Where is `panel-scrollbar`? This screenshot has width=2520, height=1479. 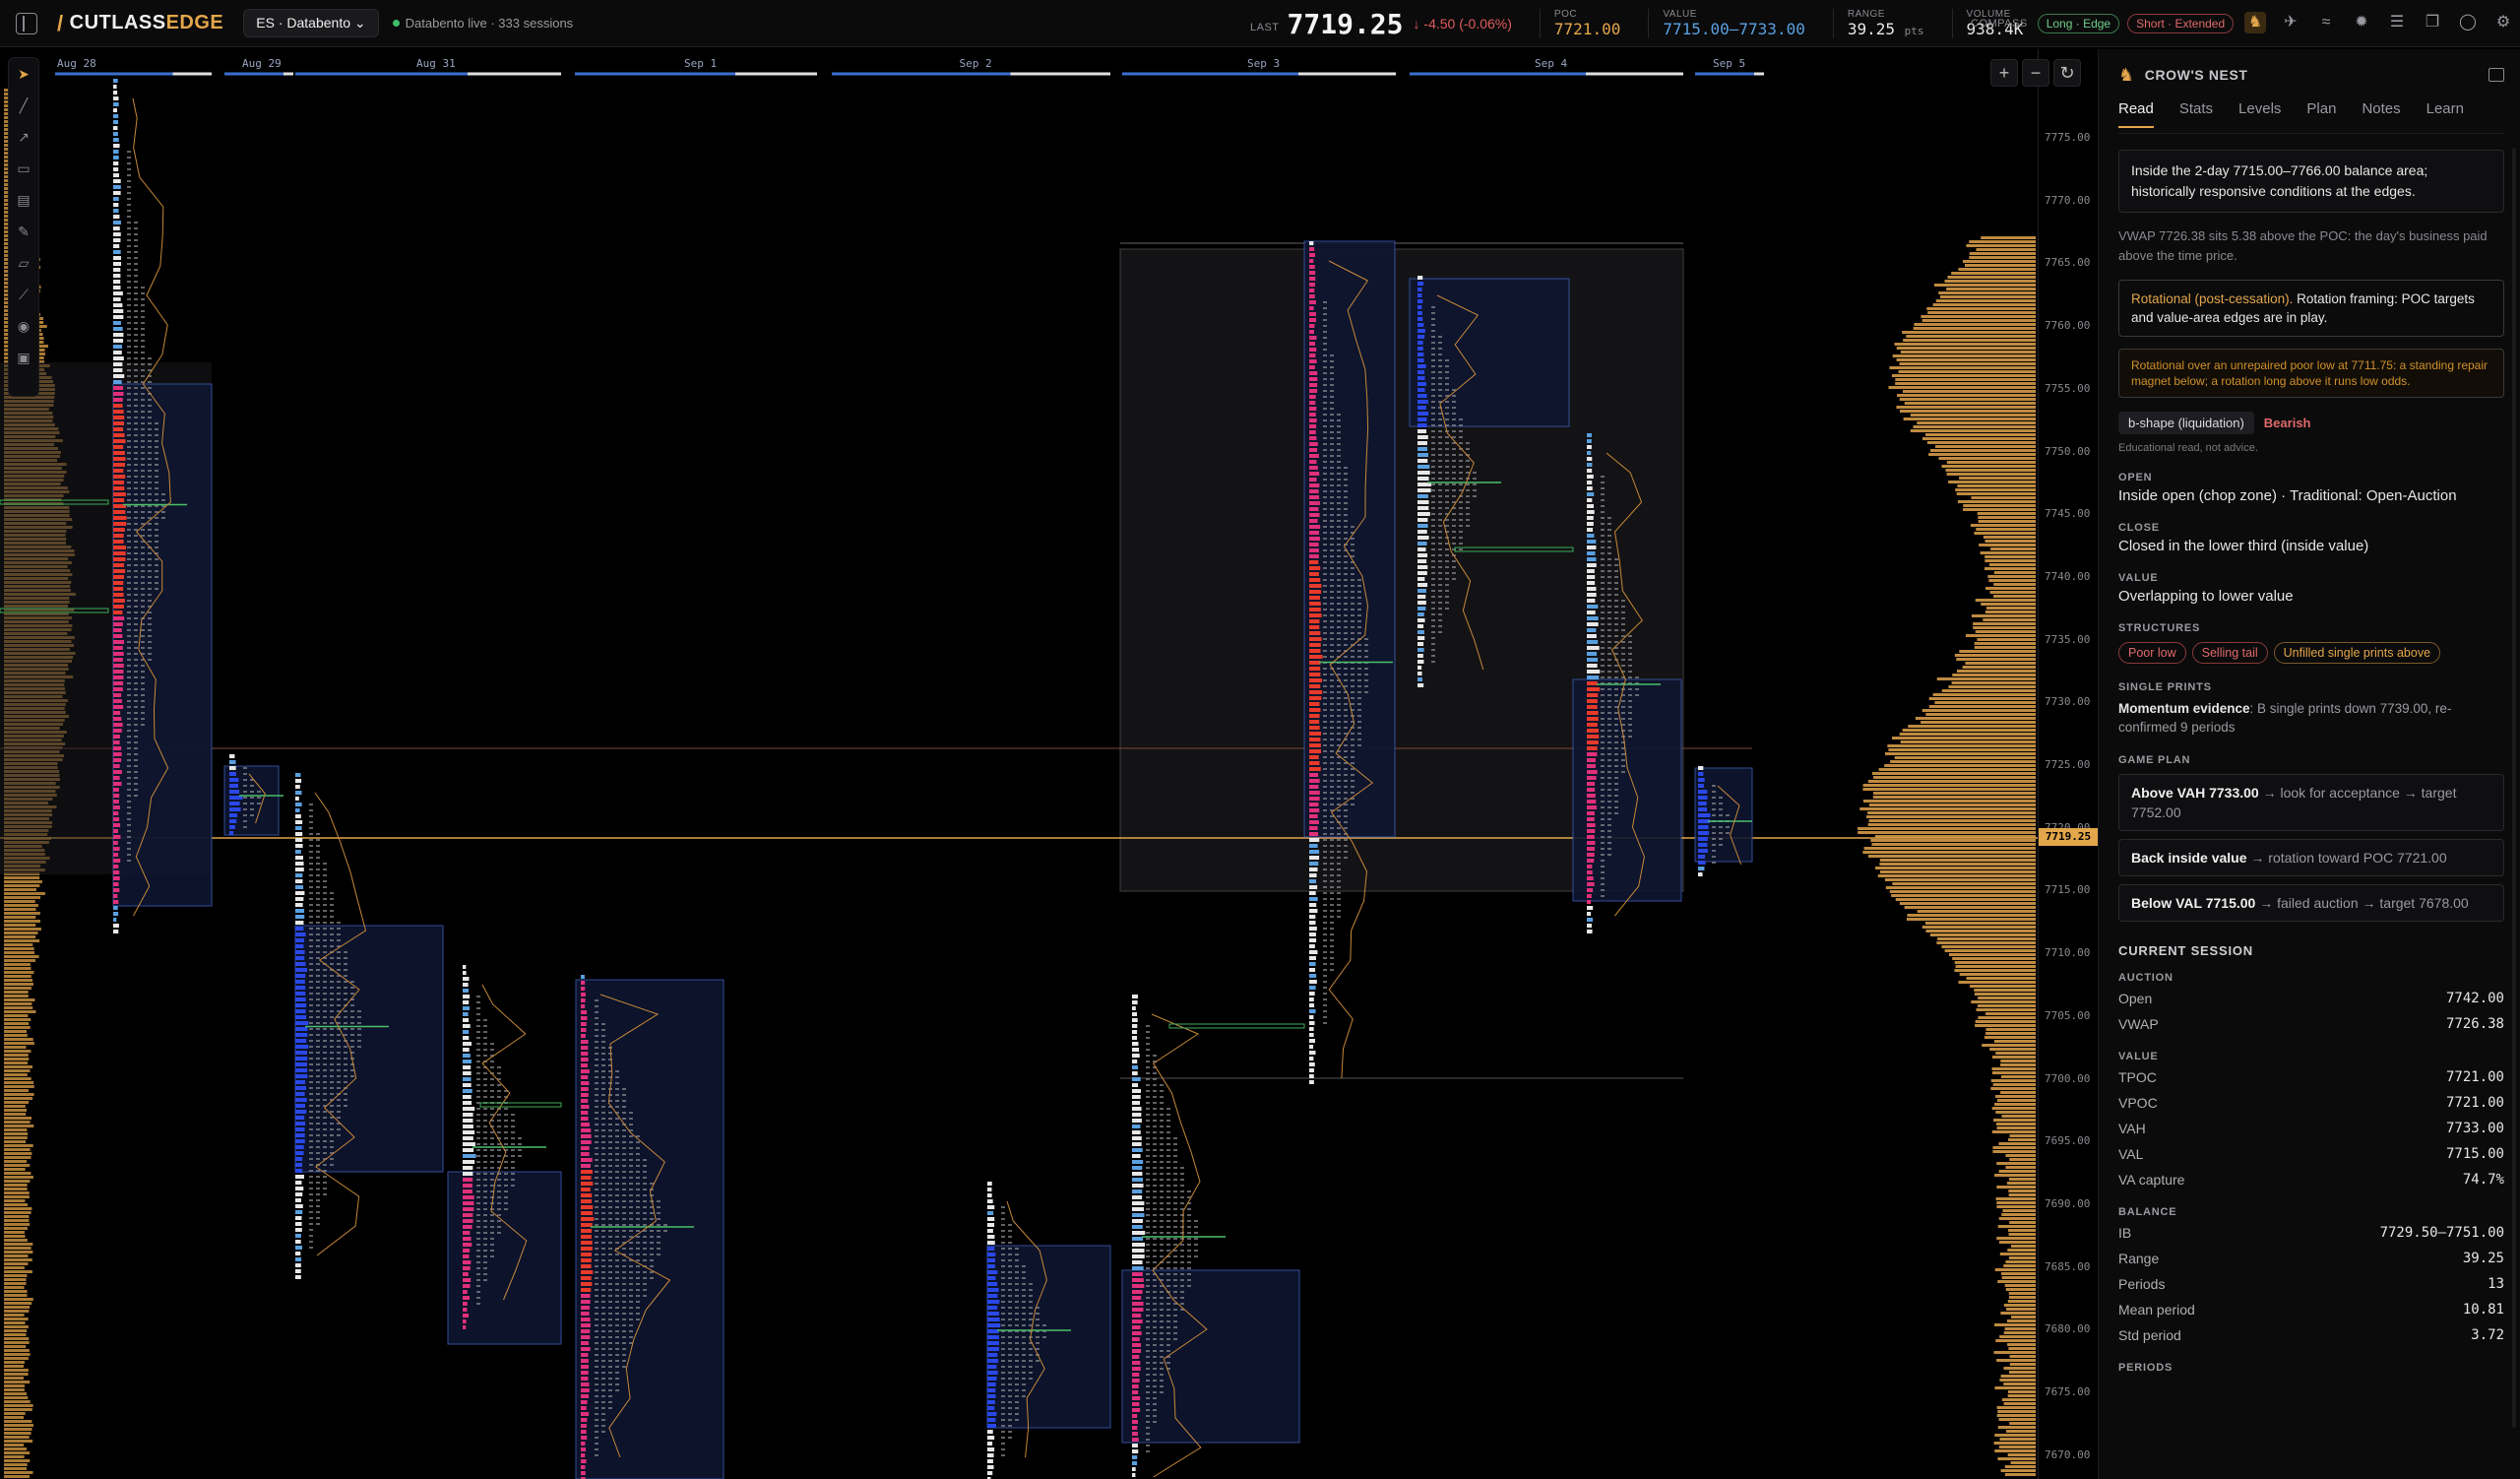 panel-scrollbar is located at coordinates (2514, 788).